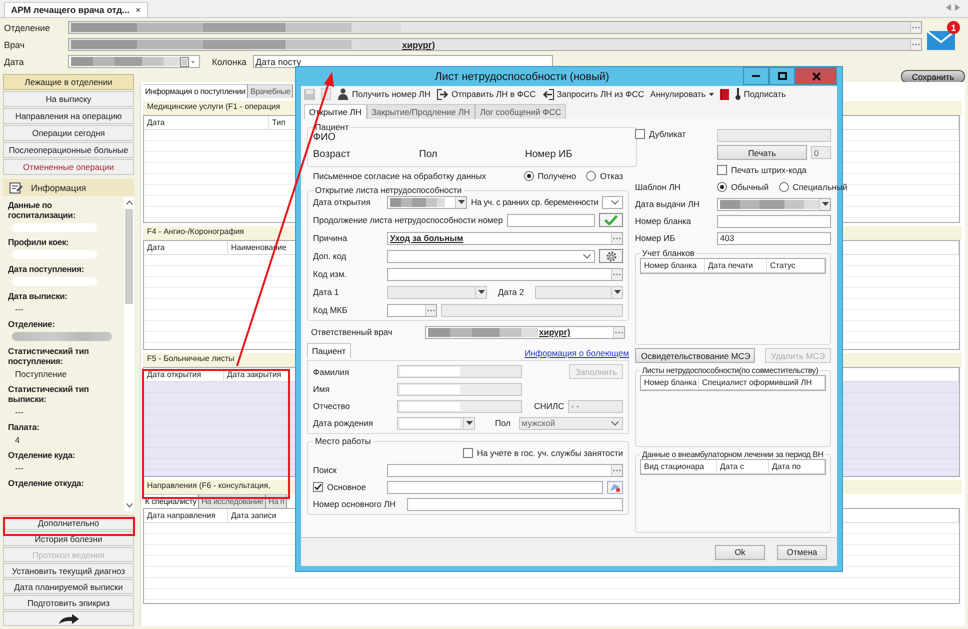 The image size is (968, 629). I want to click on column-header: Специалист оформивший ЛН, so click(762, 382).